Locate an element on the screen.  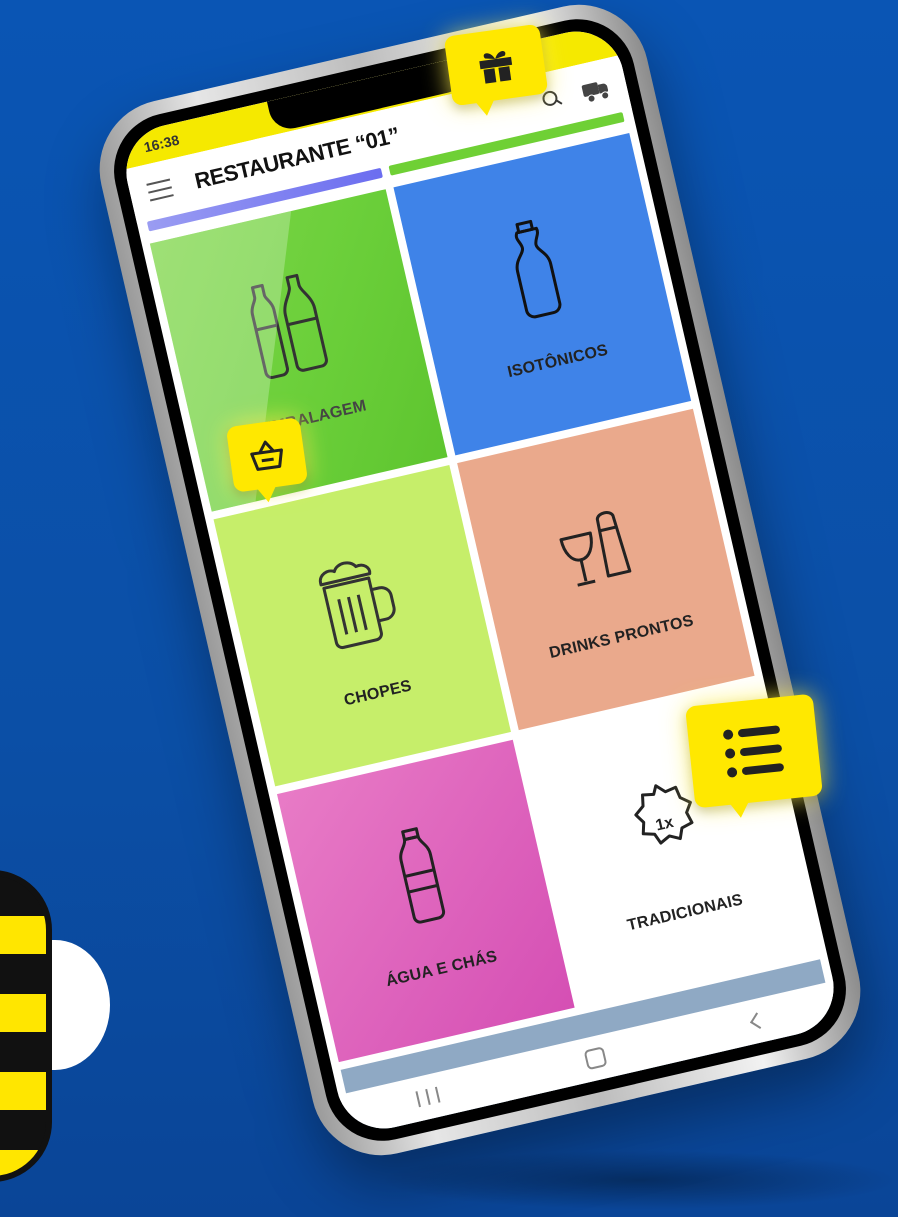
water-bottle-icon is located at coordinates (422, 875).